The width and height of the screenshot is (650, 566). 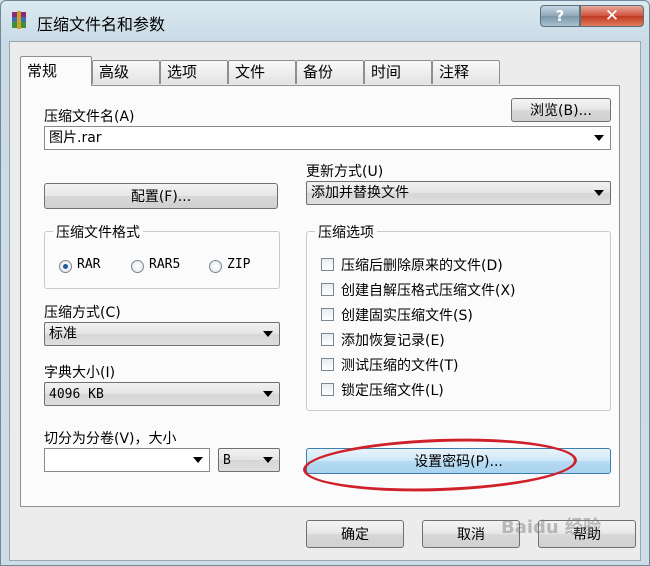 What do you see at coordinates (407, 316) in the screenshot?
I see `solid-label: 创建固实压缩文件(S)` at bounding box center [407, 316].